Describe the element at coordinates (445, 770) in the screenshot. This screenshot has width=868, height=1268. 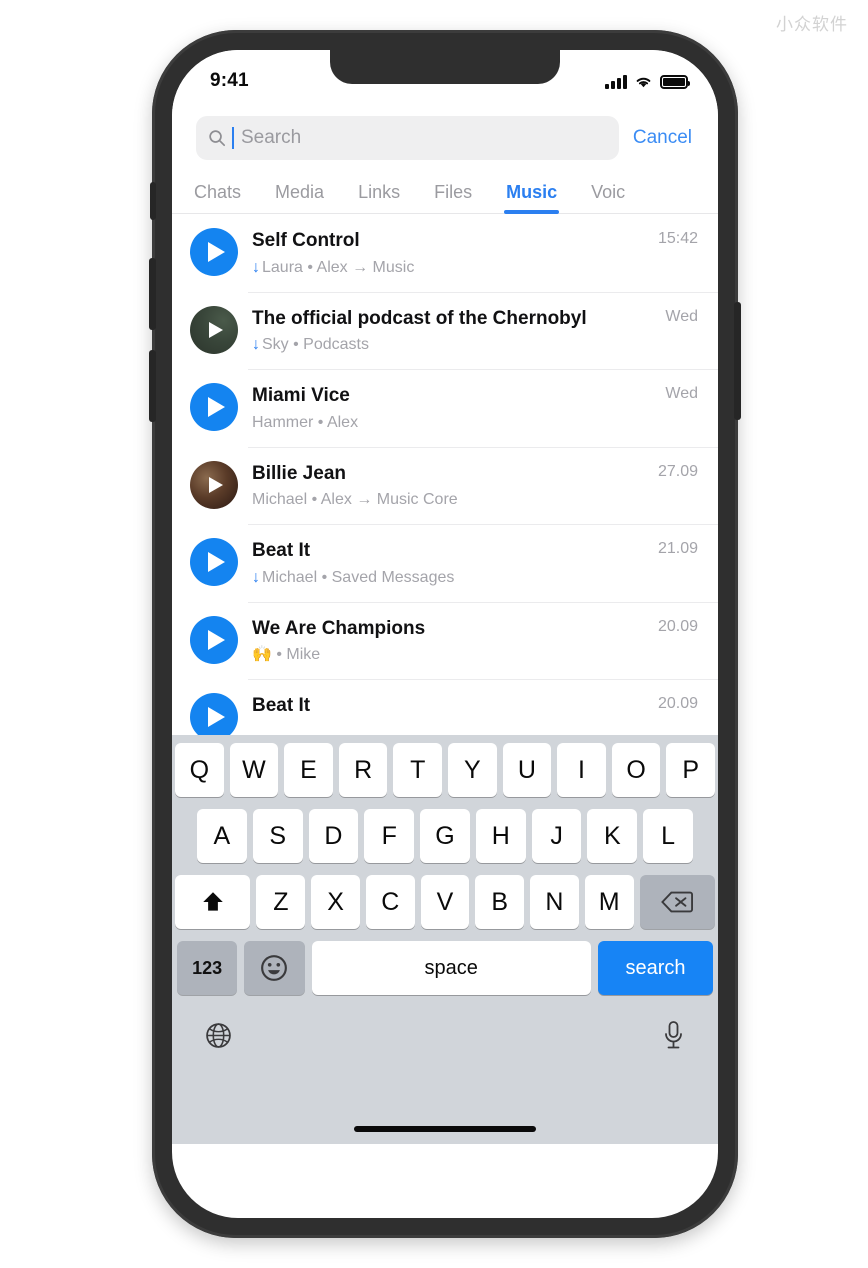
I see `keyboard-row-1: Q W E R T Y U I O P` at that location.